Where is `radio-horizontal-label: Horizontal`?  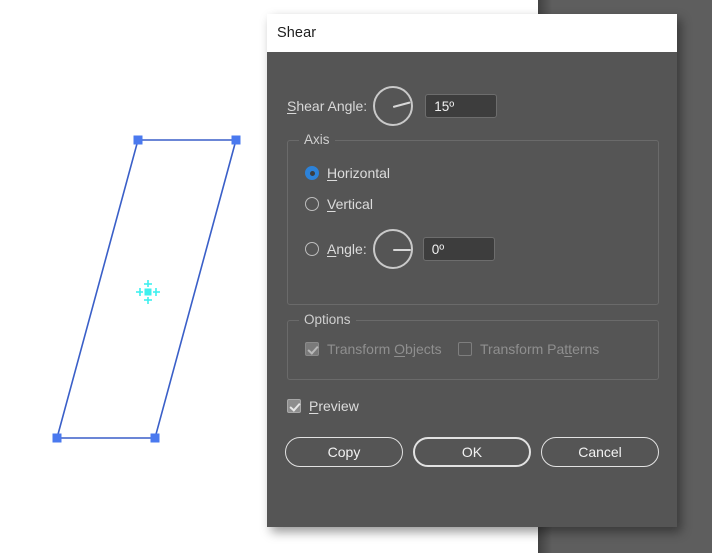
radio-horizontal-label: Horizontal is located at coordinates (358, 173).